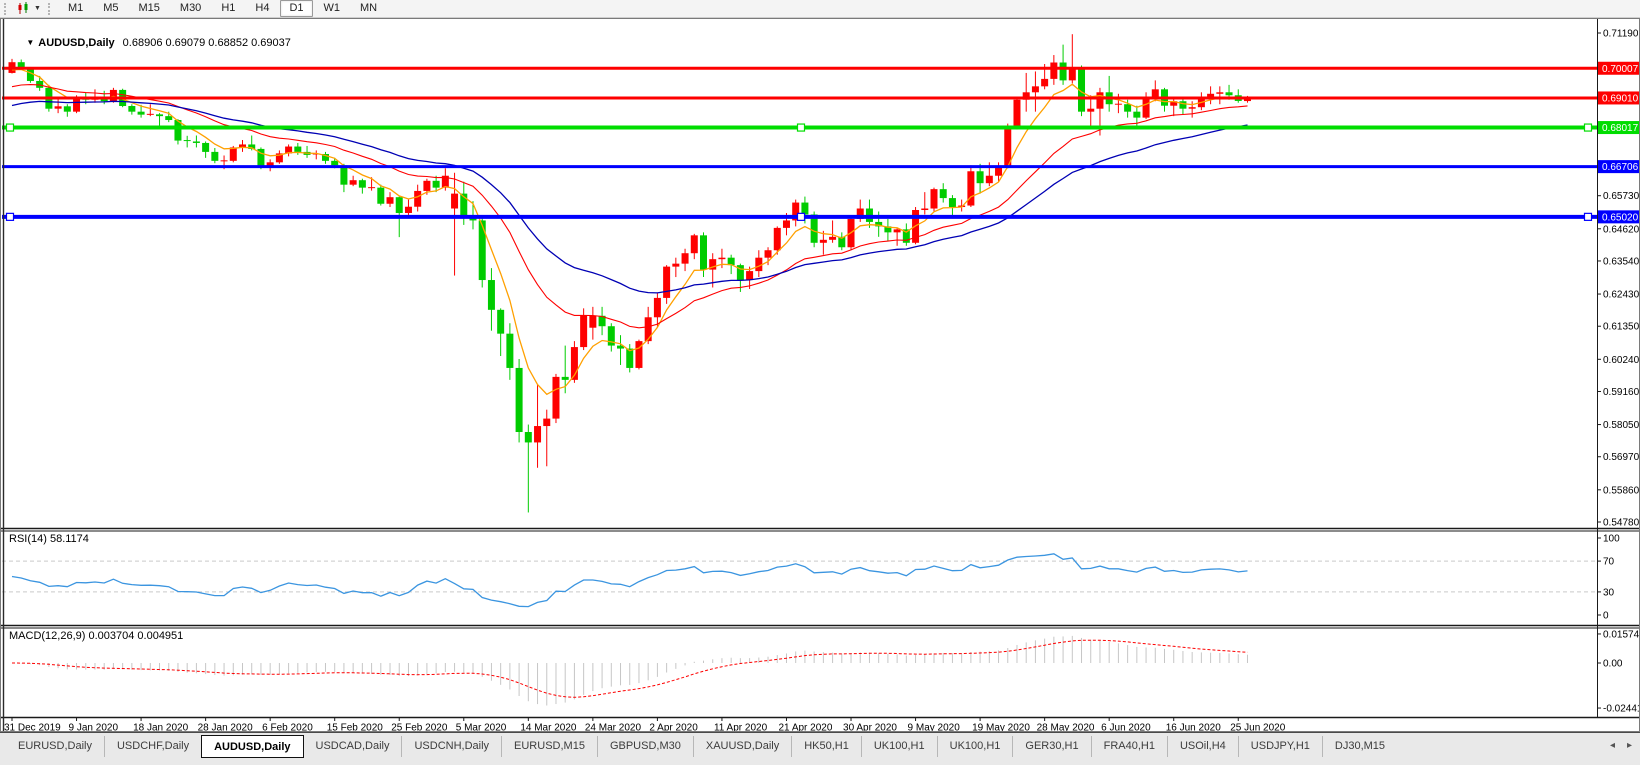 The width and height of the screenshot is (1640, 765). I want to click on hline-price-badge: 0.65020, so click(1619, 217).